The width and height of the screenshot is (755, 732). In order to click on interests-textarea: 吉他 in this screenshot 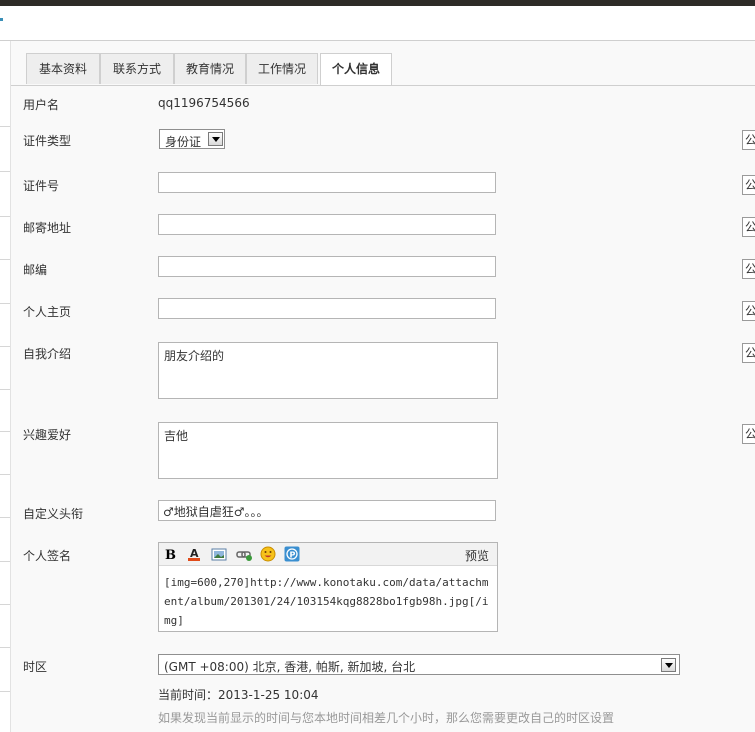, I will do `click(328, 450)`.